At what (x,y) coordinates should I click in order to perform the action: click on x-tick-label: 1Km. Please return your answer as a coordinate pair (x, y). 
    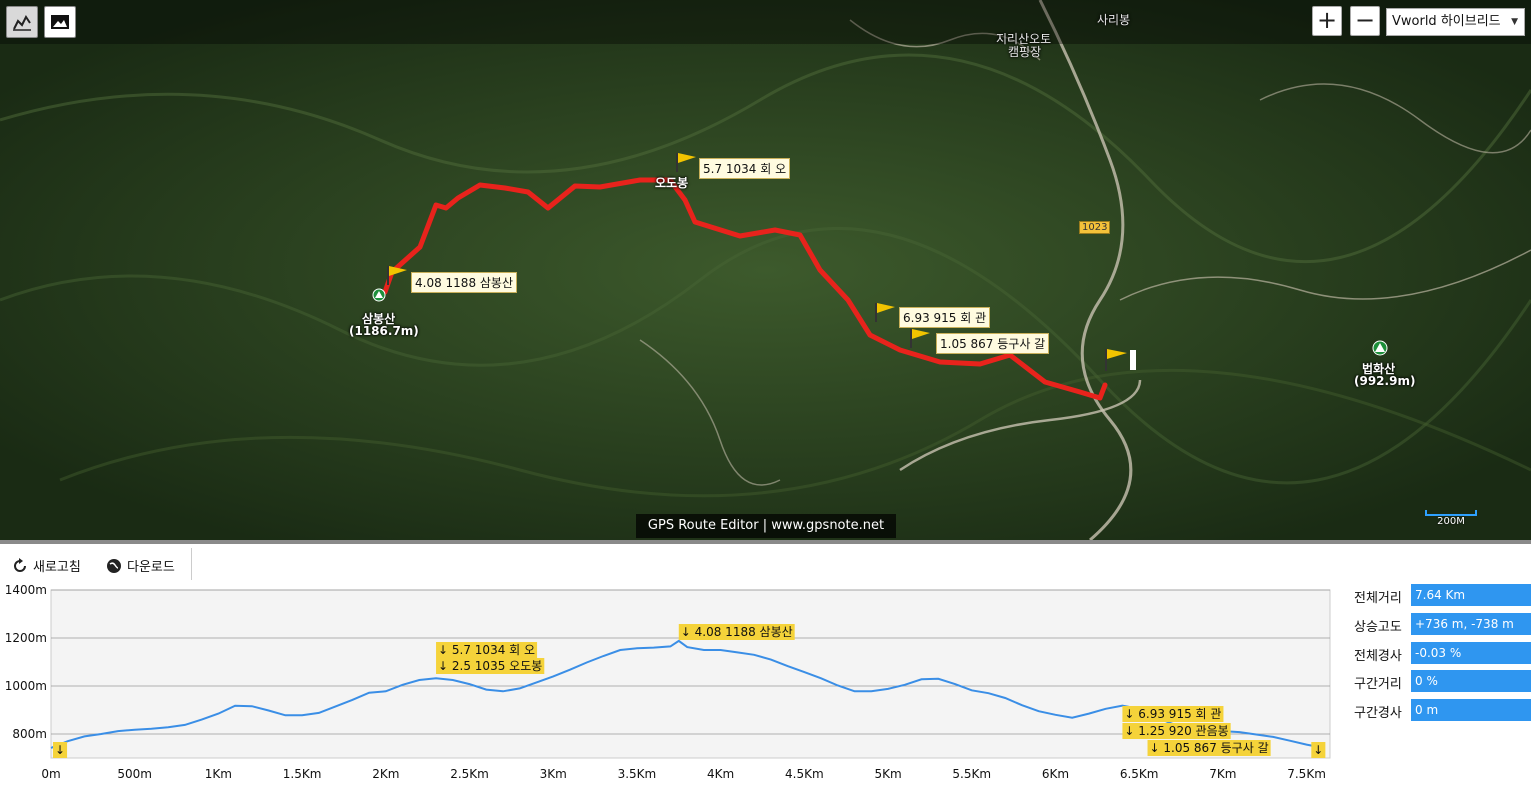
    Looking at the image, I should click on (218, 774).